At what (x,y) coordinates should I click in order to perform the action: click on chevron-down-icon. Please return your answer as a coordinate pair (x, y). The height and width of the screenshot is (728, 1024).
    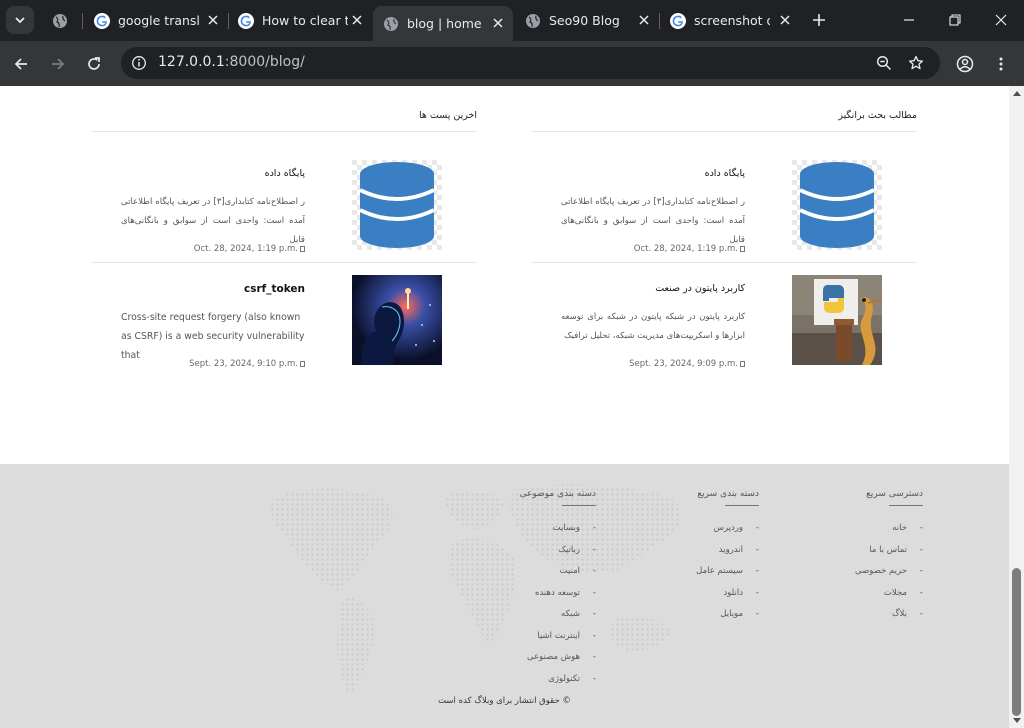
    Looking at the image, I should click on (20, 20).